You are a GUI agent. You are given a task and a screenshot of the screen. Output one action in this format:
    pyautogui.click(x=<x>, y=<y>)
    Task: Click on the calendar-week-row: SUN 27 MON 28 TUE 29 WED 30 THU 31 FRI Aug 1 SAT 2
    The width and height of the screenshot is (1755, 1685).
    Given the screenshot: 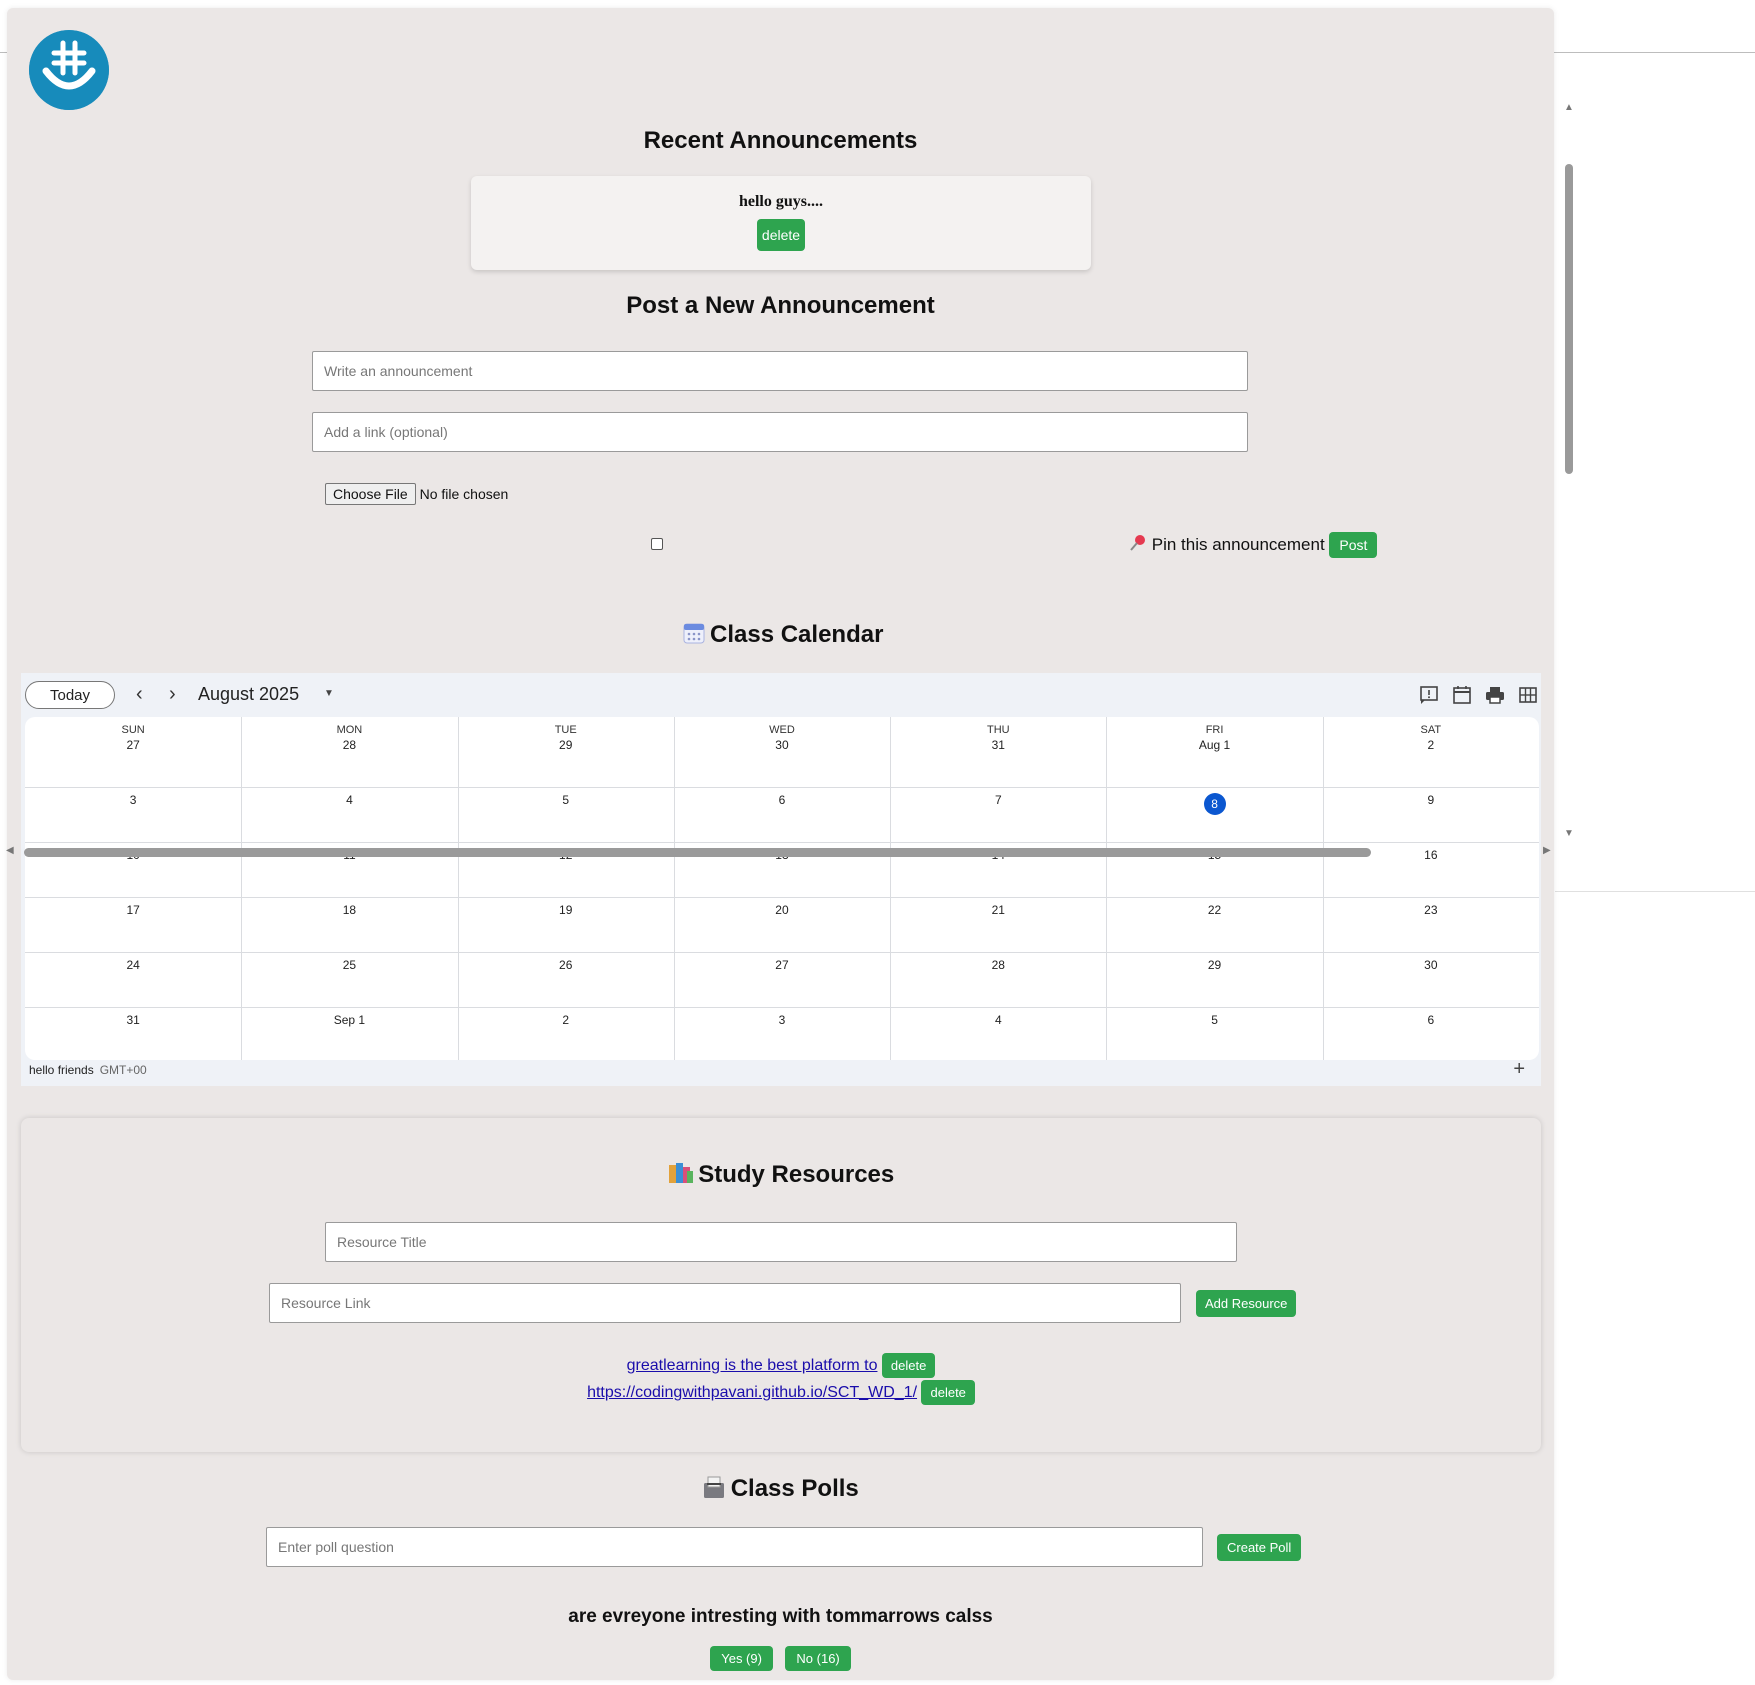 What is the action you would take?
    pyautogui.click(x=782, y=752)
    